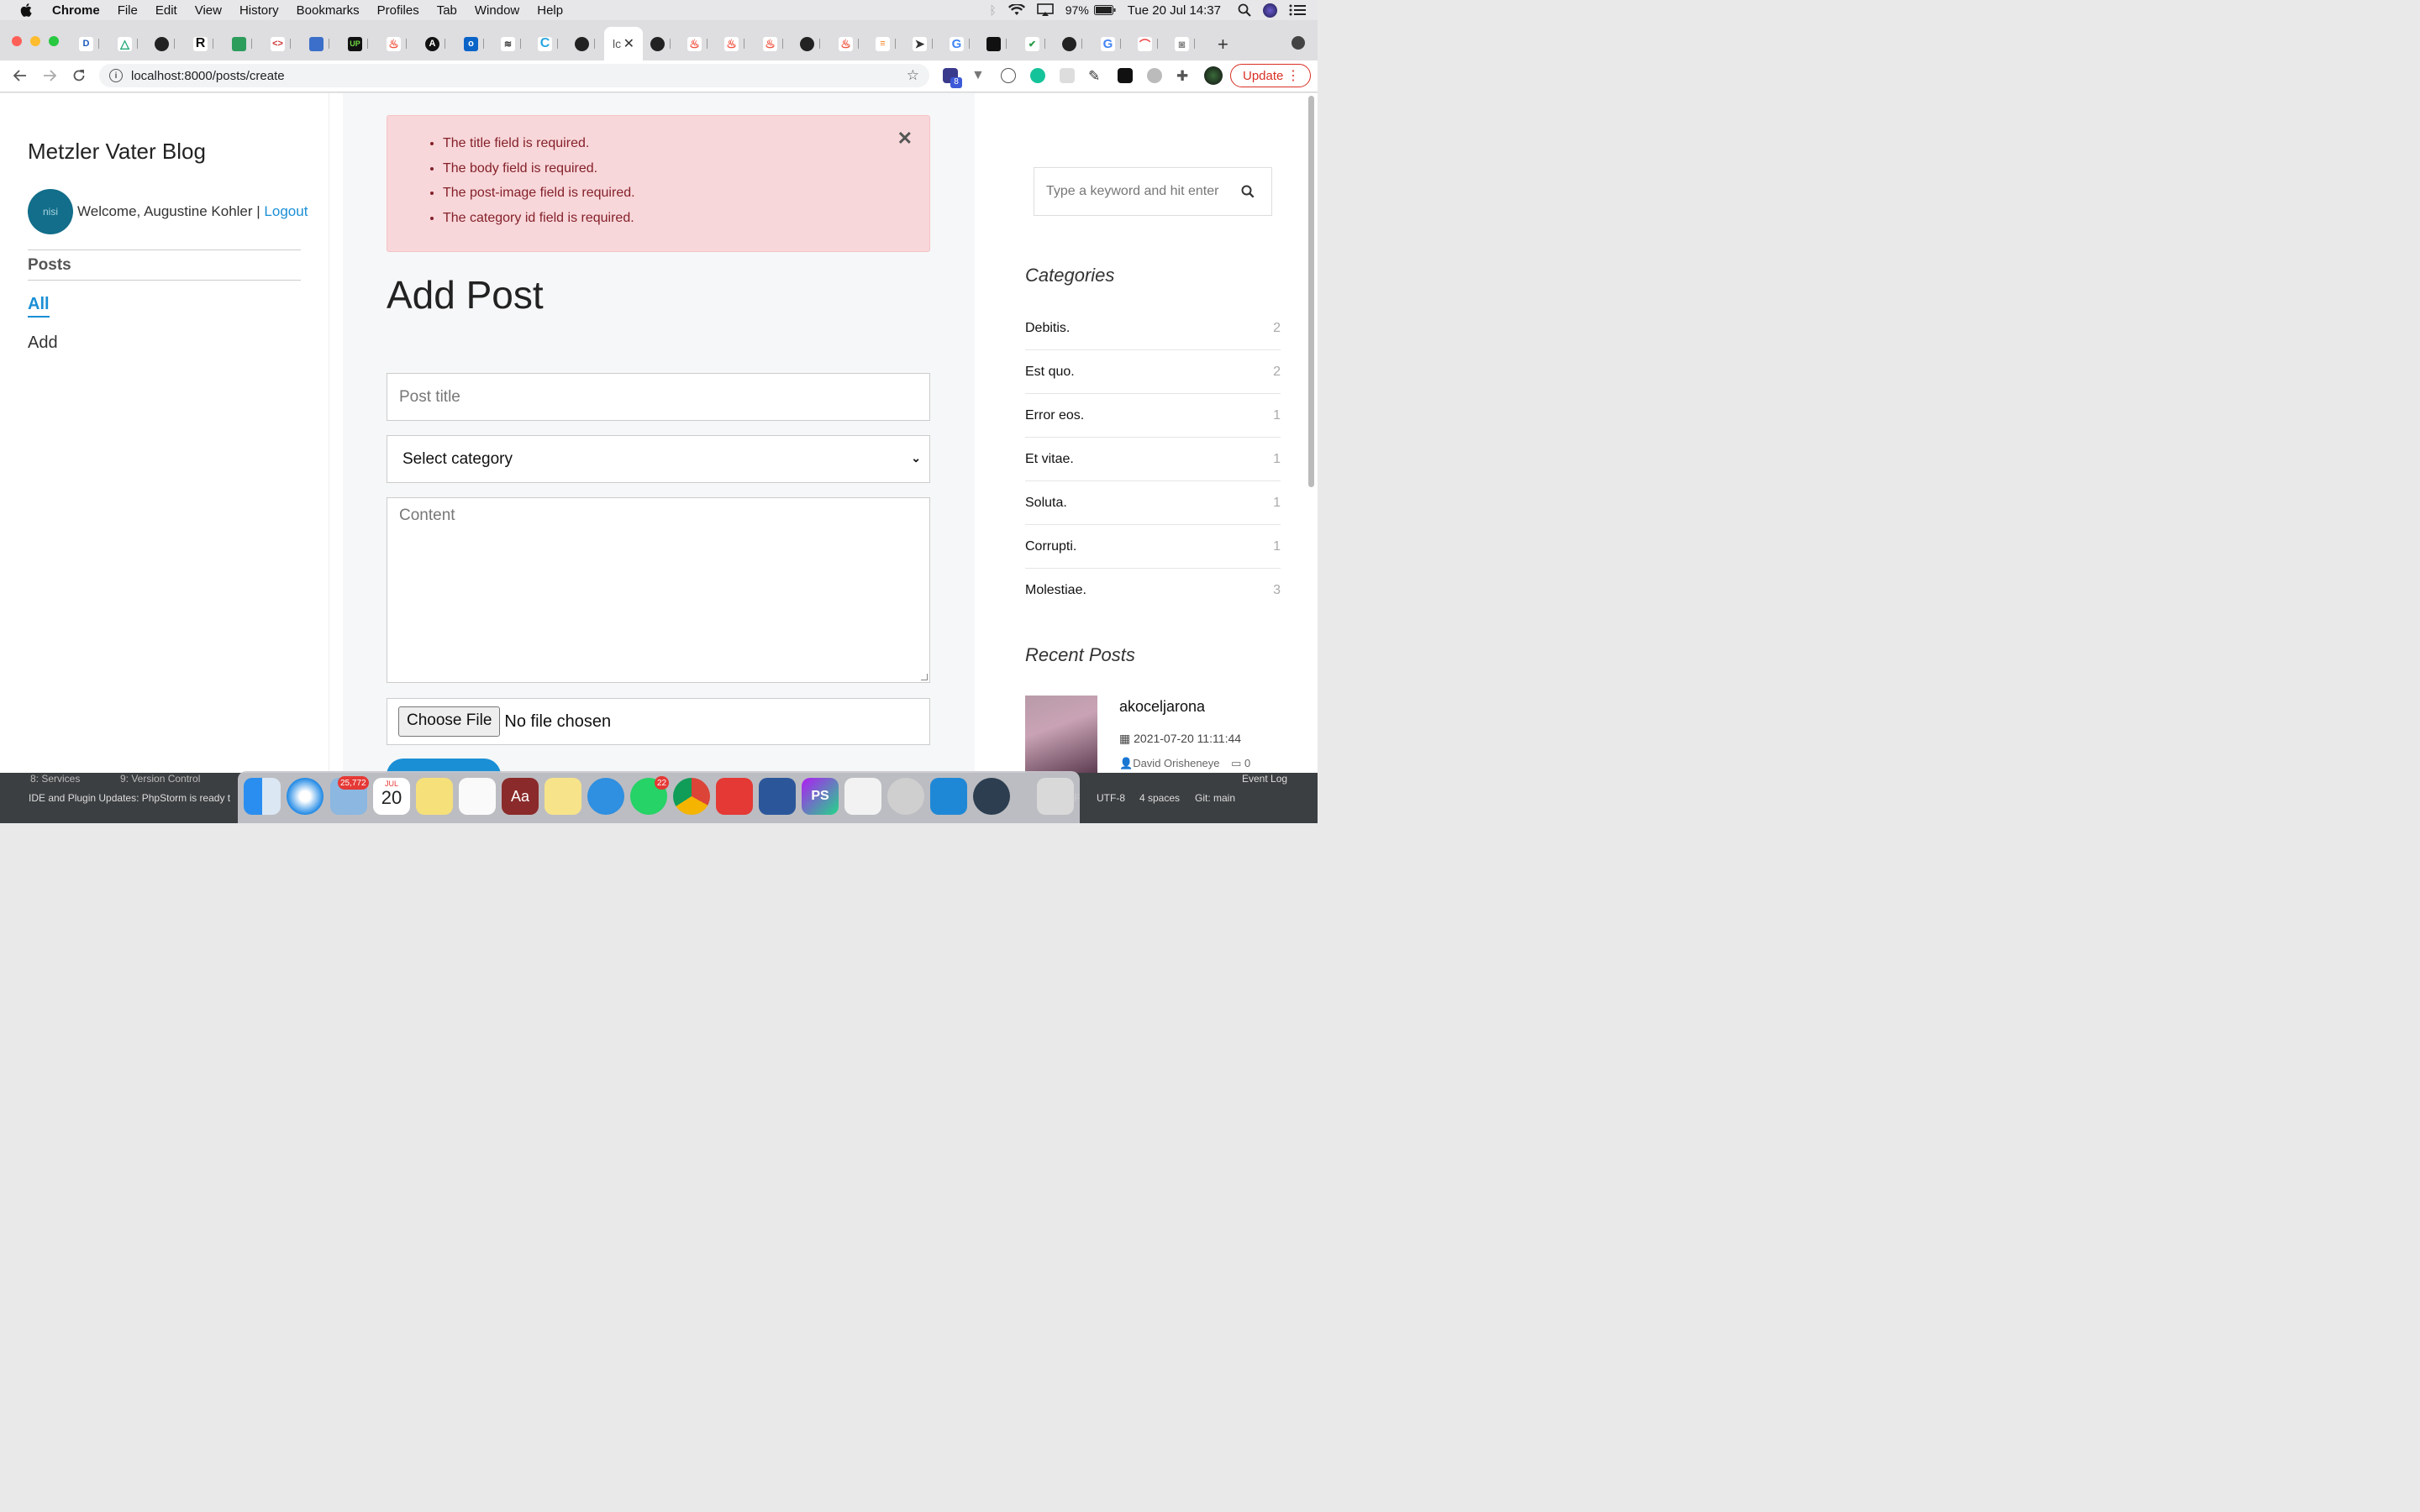 Image resolution: width=2420 pixels, height=1512 pixels. I want to click on browser-tab: ≋, so click(515, 44).